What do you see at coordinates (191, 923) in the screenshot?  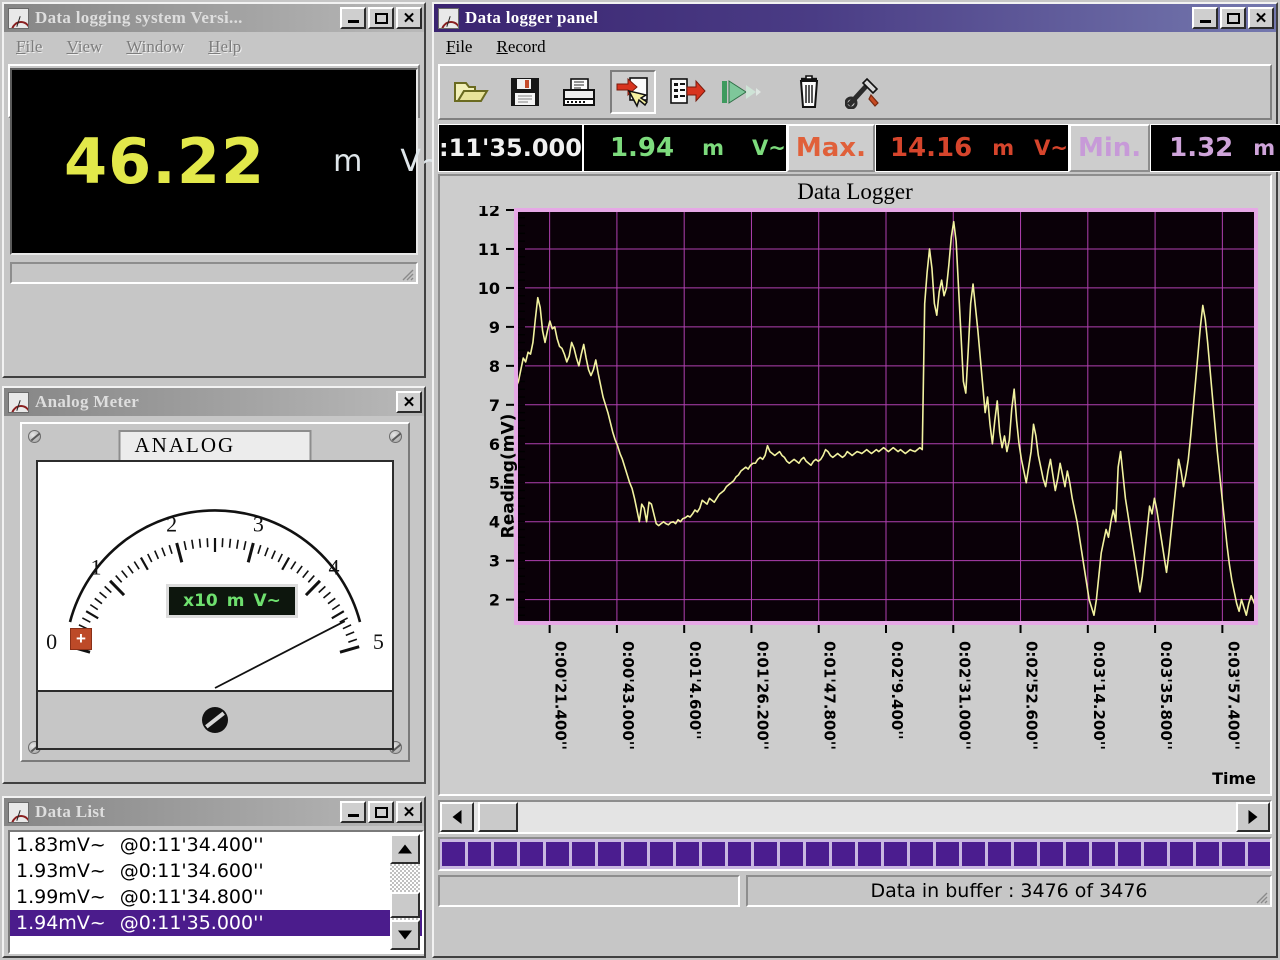 I see `list-item-time: @0:11'35.000''` at bounding box center [191, 923].